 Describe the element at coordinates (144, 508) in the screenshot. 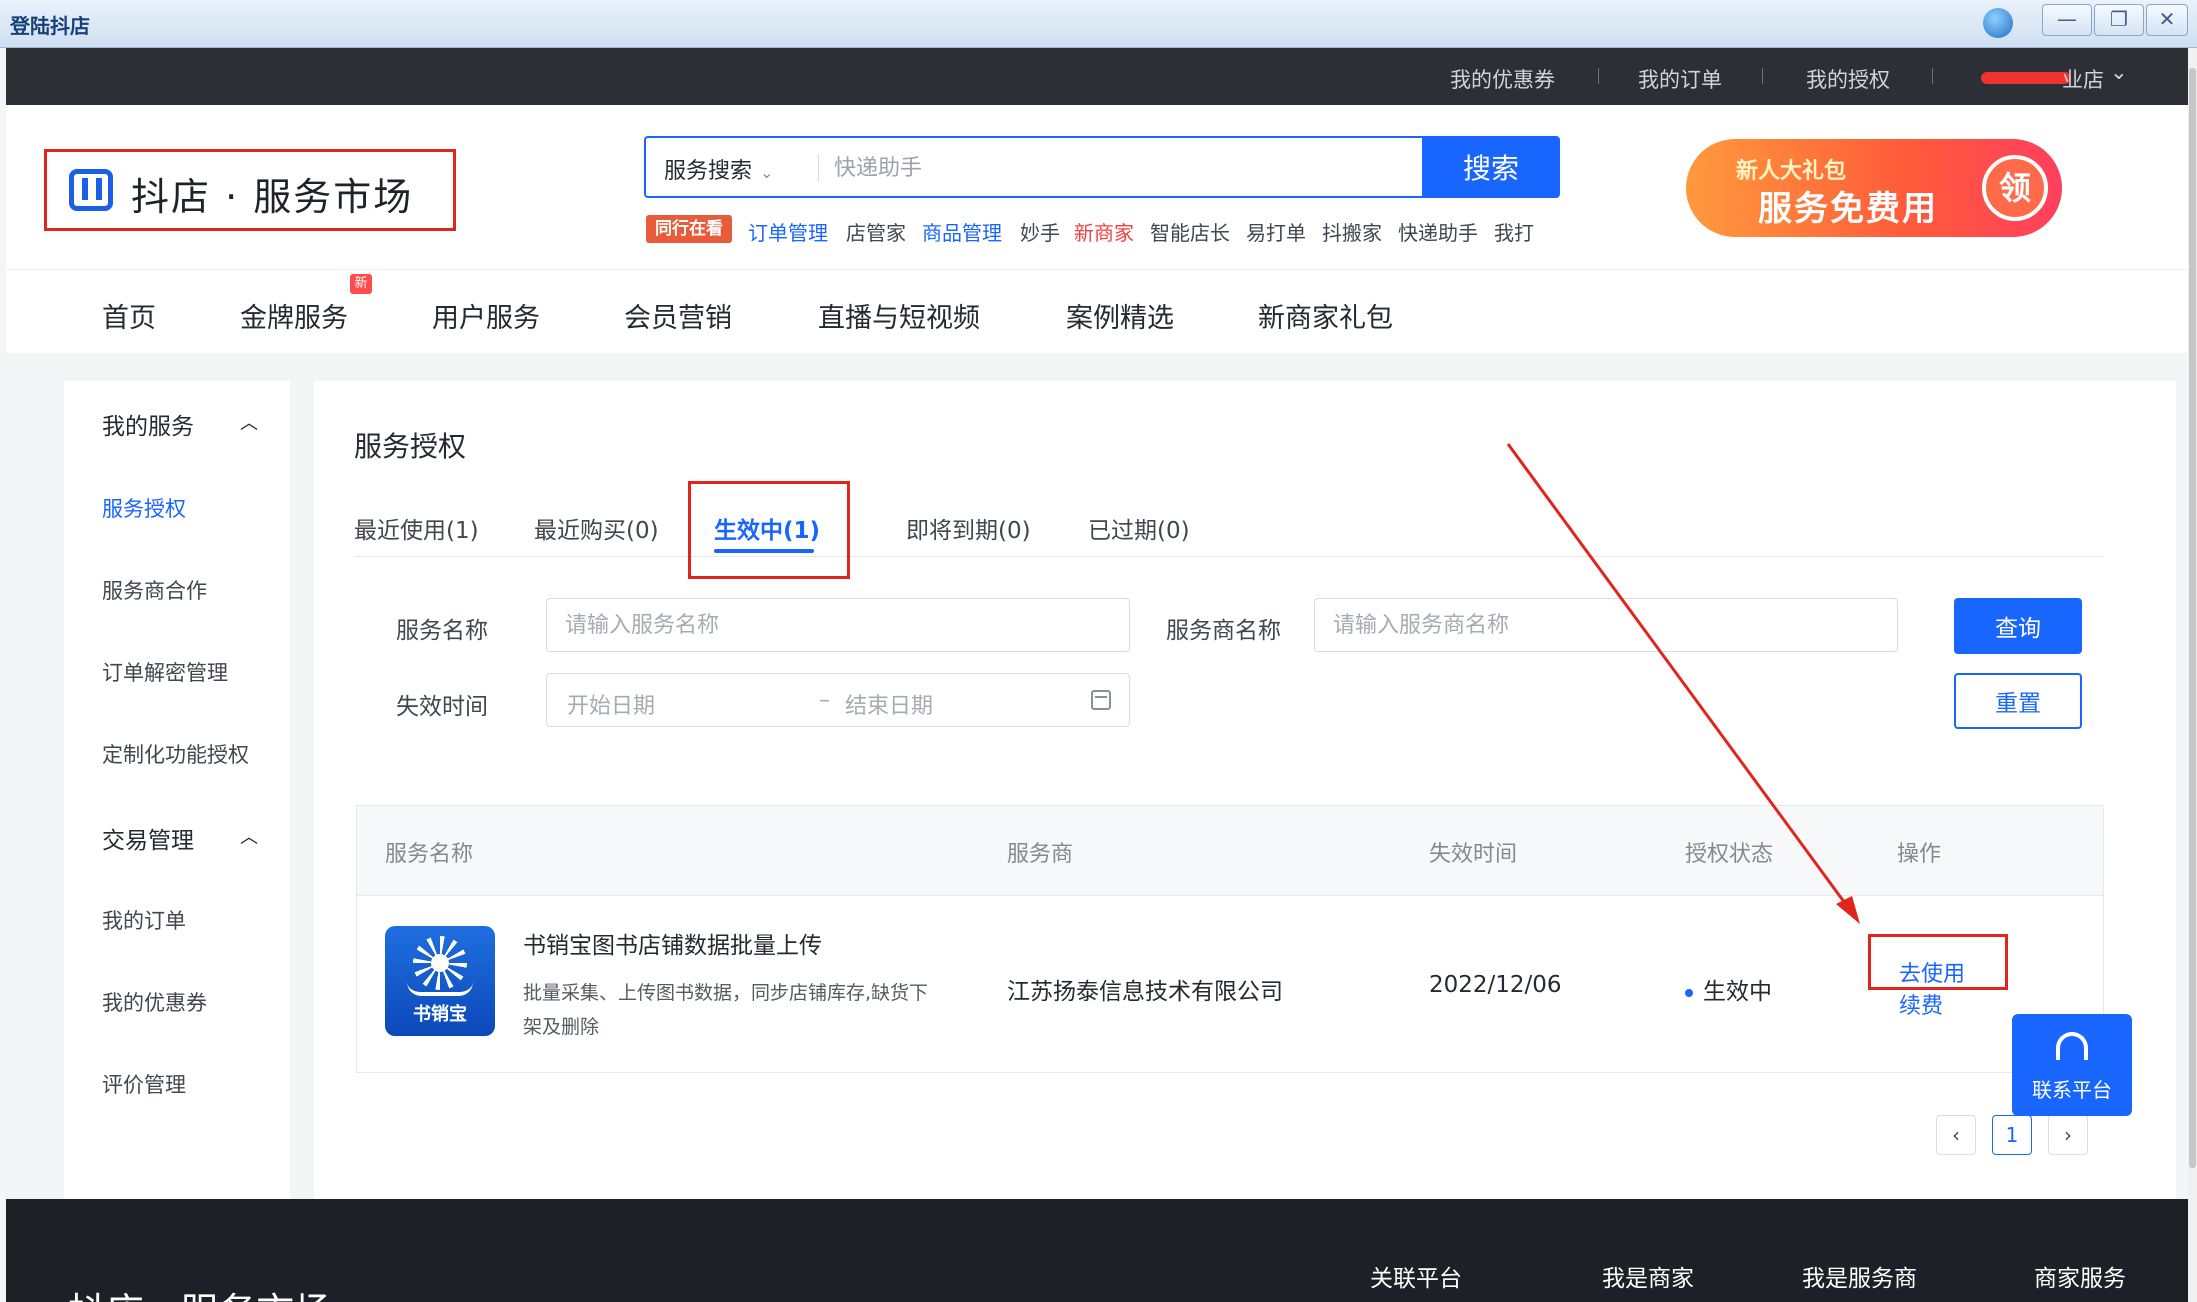

I see `sidebar-item-service-auth: 服务授权` at that location.